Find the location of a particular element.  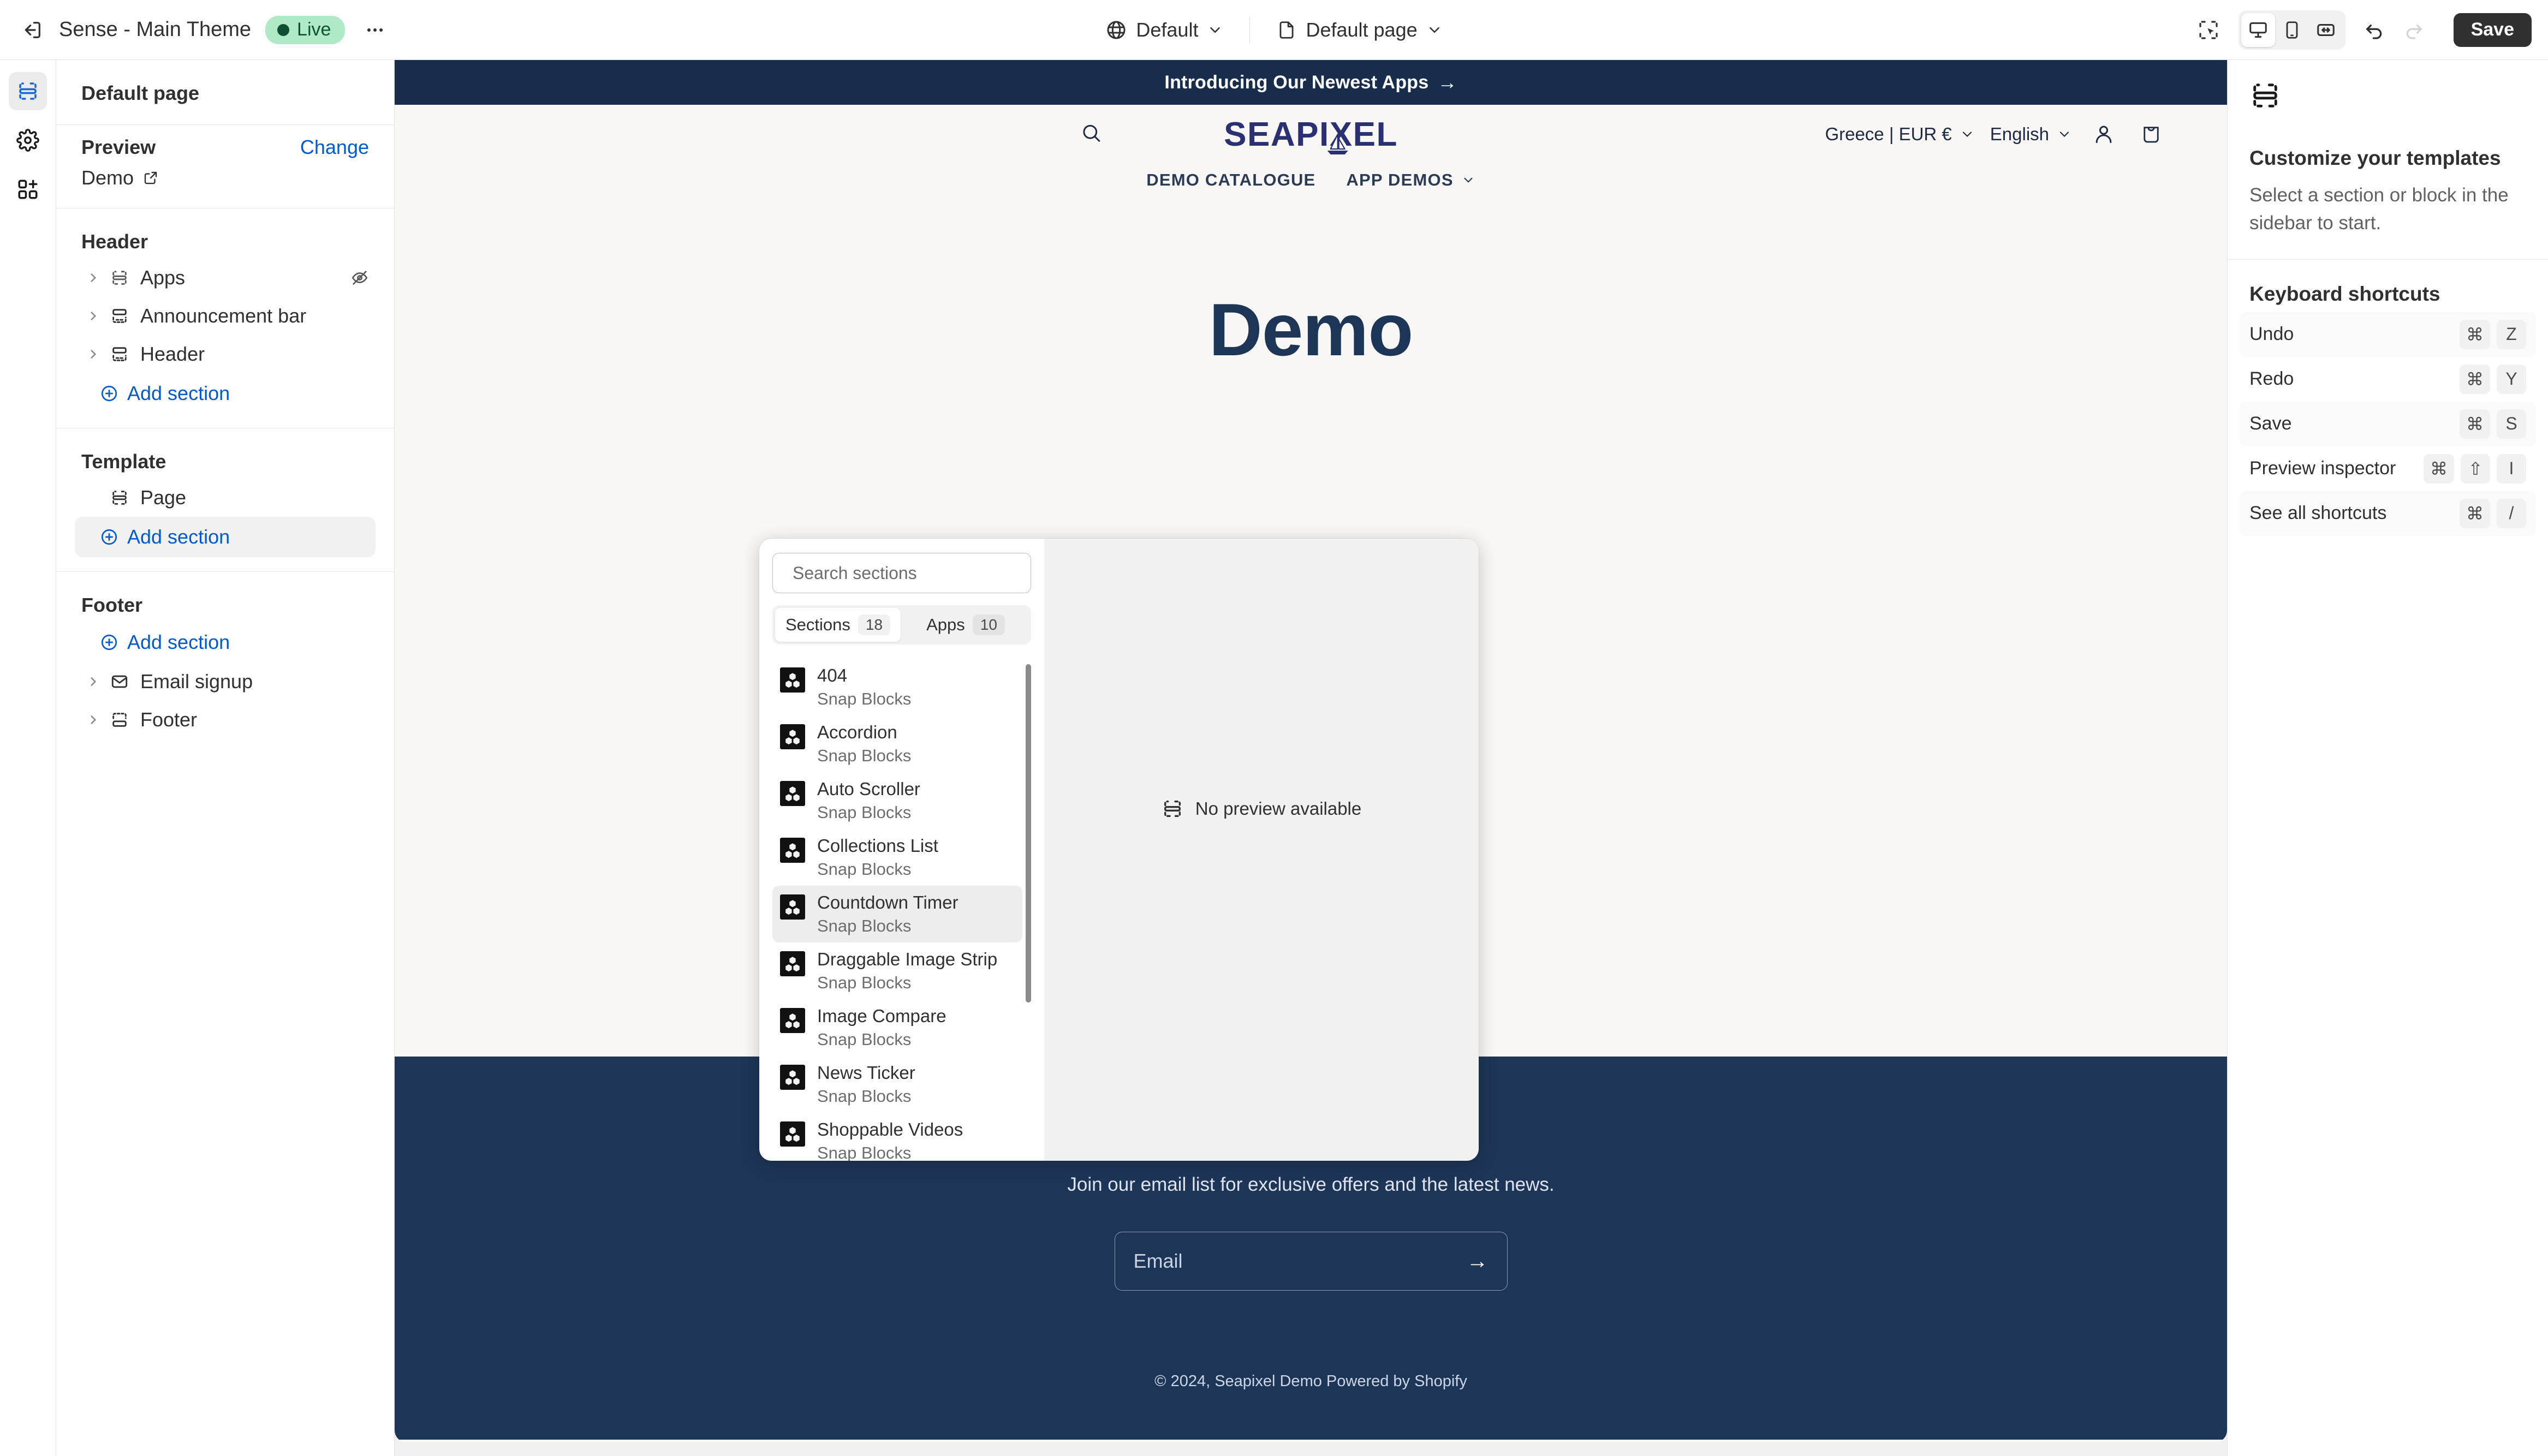

sidebar-item-page: Page is located at coordinates (225, 498).